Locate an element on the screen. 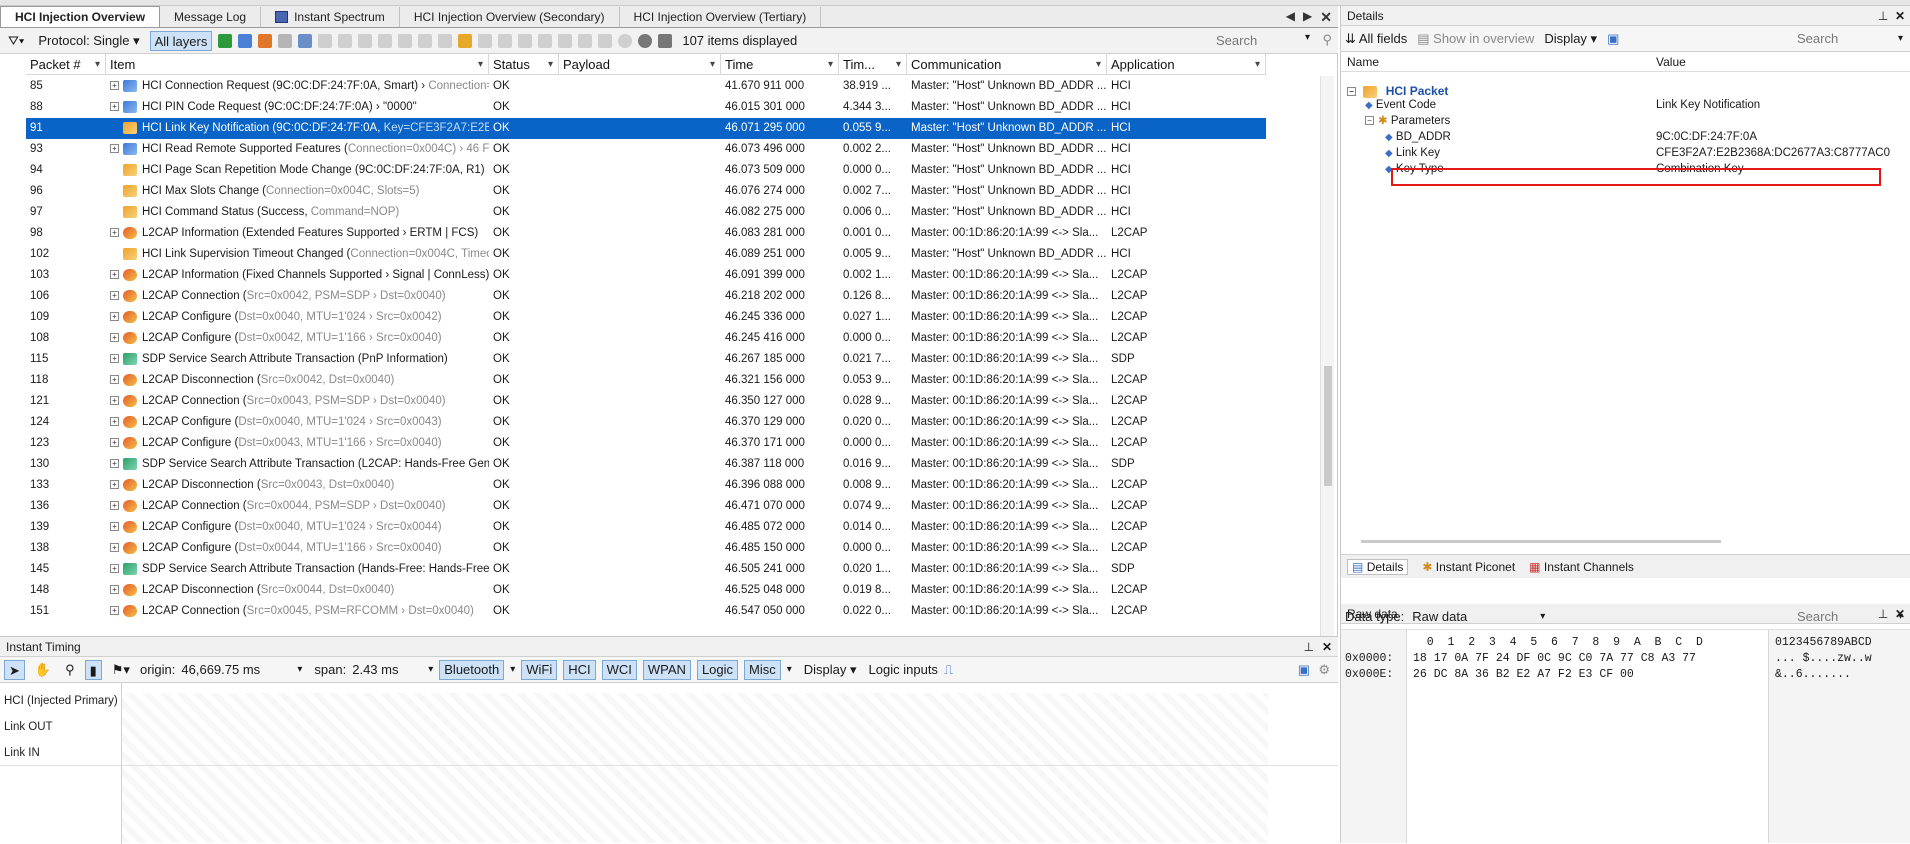  layer-icon is located at coordinates (265, 40).